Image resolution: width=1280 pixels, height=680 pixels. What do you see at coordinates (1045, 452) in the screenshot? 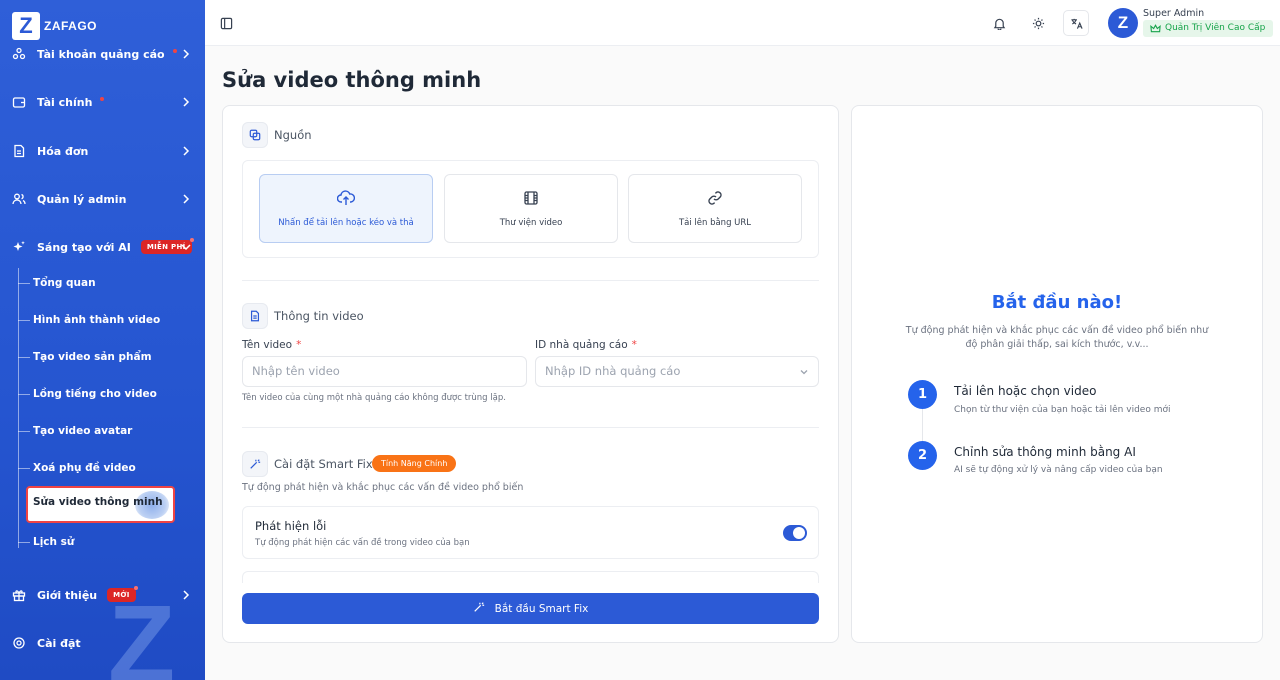
I see `step-title: Chỉnh sửa thông minh bằng AI` at bounding box center [1045, 452].